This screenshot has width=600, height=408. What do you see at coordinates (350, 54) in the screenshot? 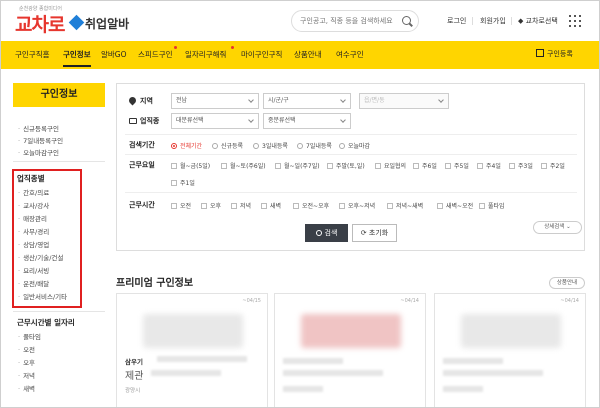
I see `nav-item-yeosu: 여수구인` at bounding box center [350, 54].